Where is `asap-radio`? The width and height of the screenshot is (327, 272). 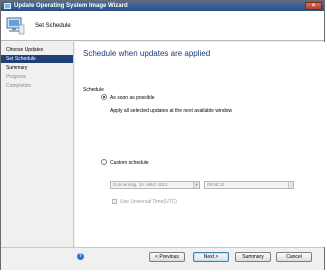 asap-radio is located at coordinates (104, 97).